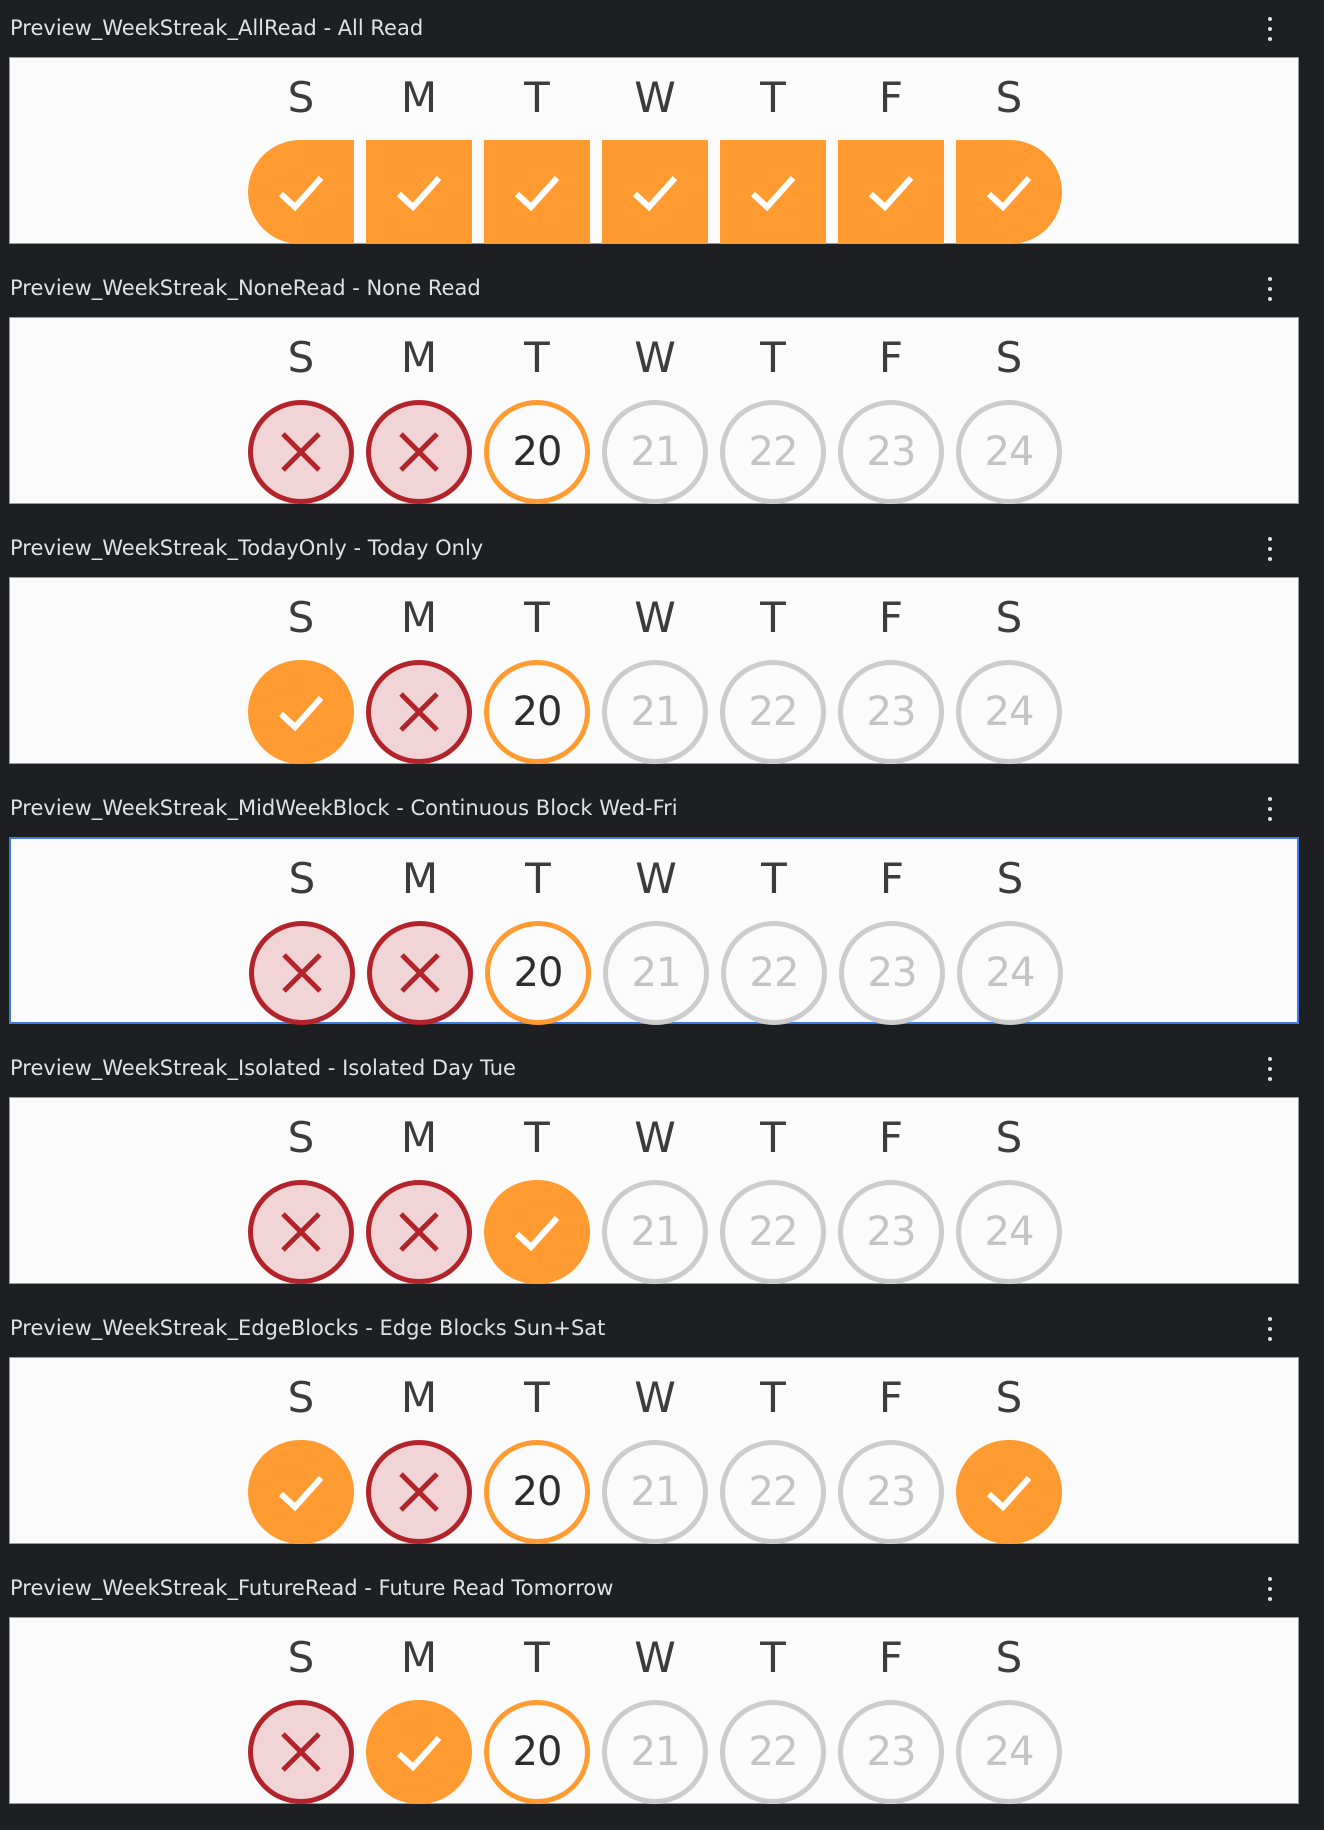  Describe the element at coordinates (667, 28) in the screenshot. I see `preview-header: Preview_WeekStreak_AllRead - All Read` at that location.